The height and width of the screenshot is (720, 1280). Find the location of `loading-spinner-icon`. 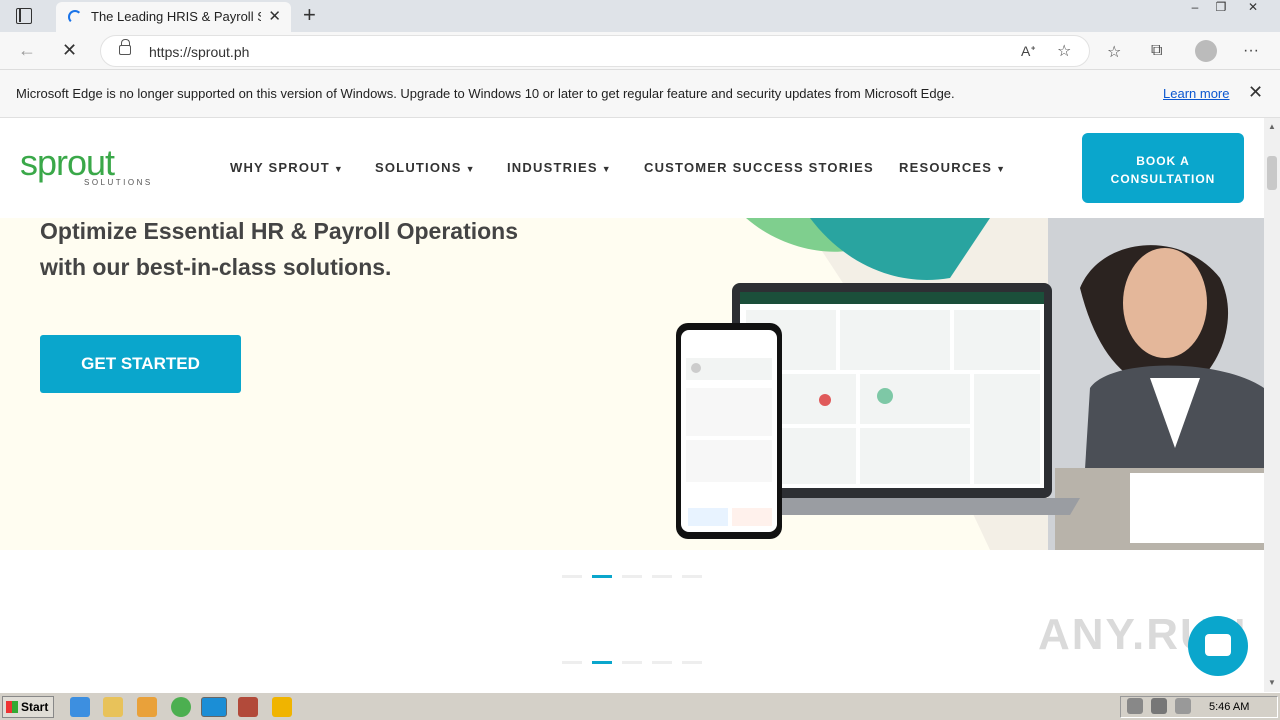

loading-spinner-icon is located at coordinates (75, 17).